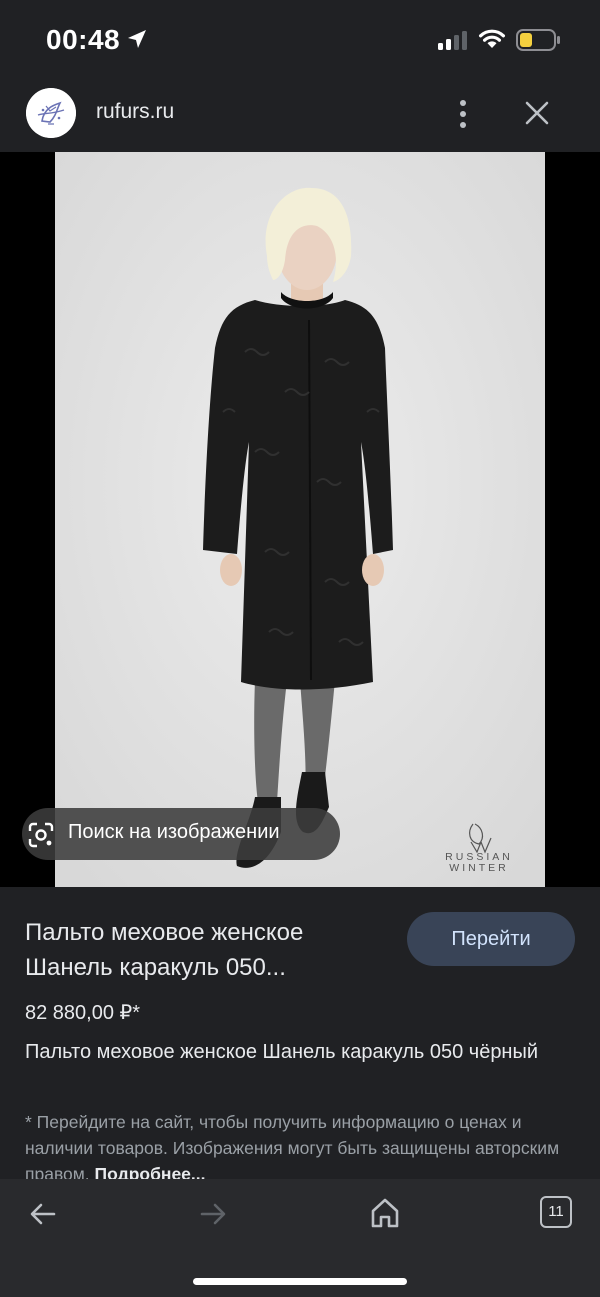 The height and width of the screenshot is (1297, 600). Describe the element at coordinates (556, 1212) in the screenshot. I see `tabs-button: 11` at that location.